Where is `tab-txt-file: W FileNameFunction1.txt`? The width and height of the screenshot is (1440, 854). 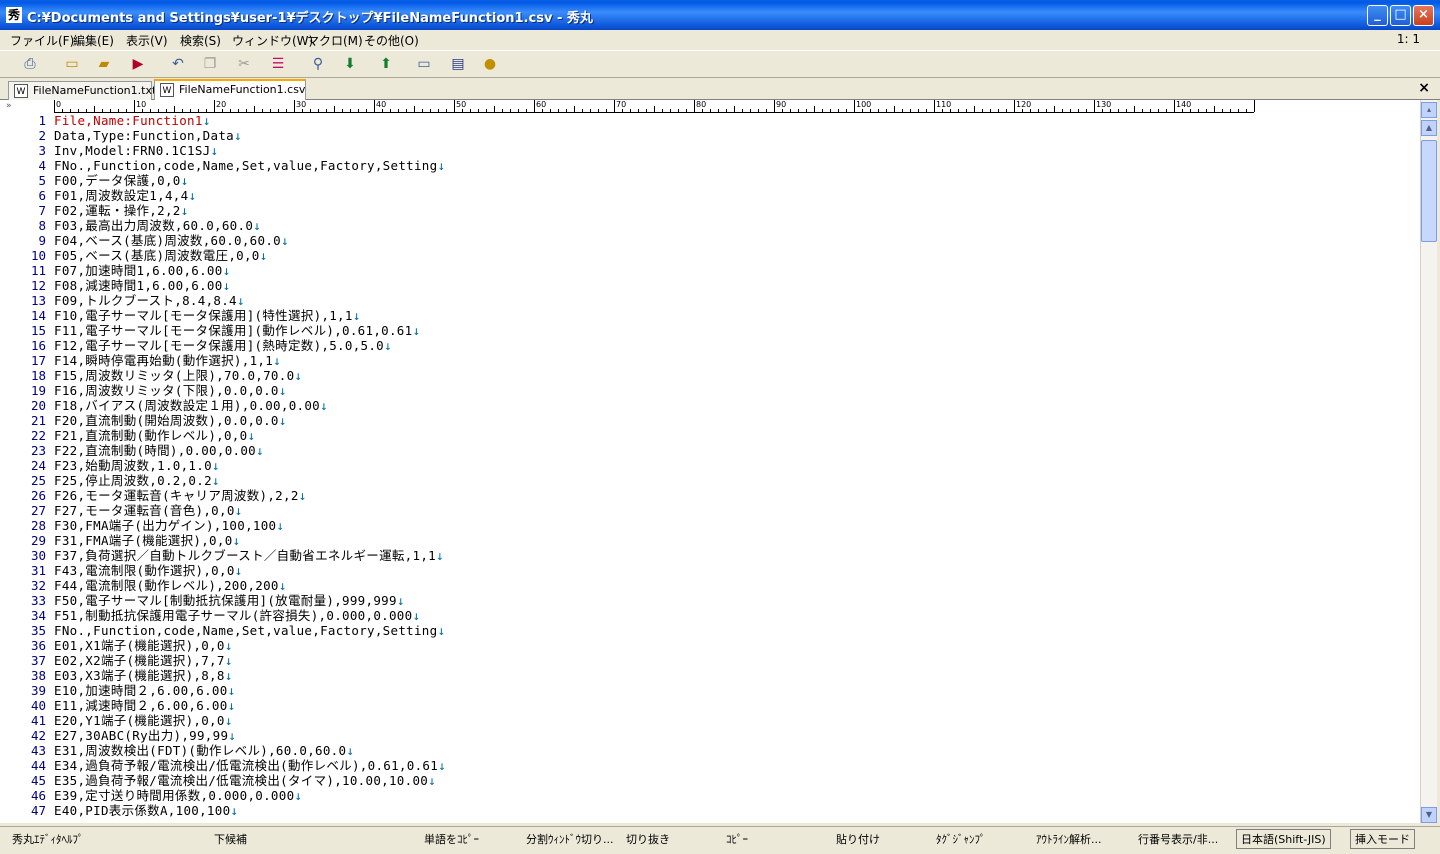 tab-txt-file: W FileNameFunction1.txt is located at coordinates (82, 90).